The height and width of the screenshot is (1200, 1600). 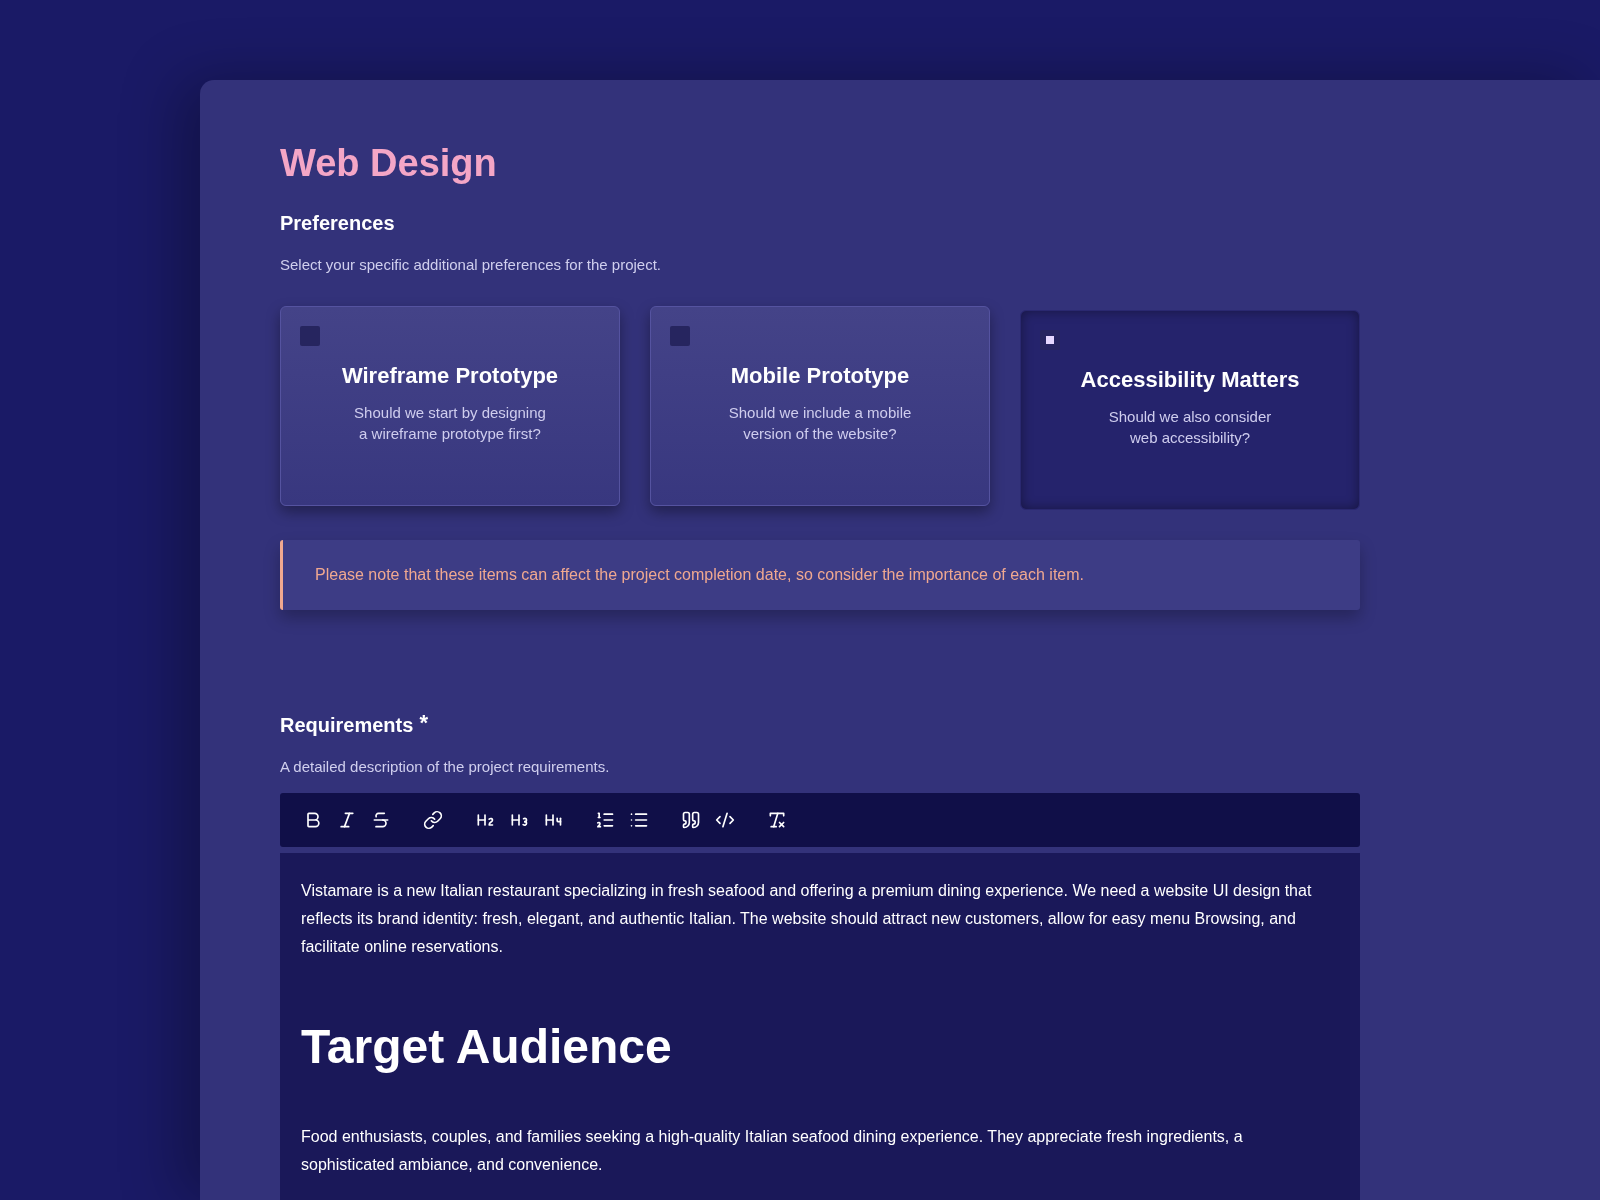 What do you see at coordinates (471, 264) in the screenshot?
I see `section-description: Select your specific additional preferences for the project.` at bounding box center [471, 264].